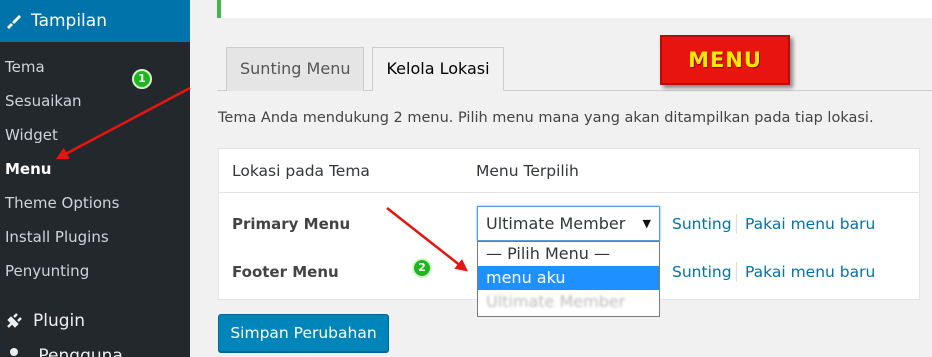 The image size is (932, 357). What do you see at coordinates (702, 272) in the screenshot?
I see `footer-edit-link: Sunting` at bounding box center [702, 272].